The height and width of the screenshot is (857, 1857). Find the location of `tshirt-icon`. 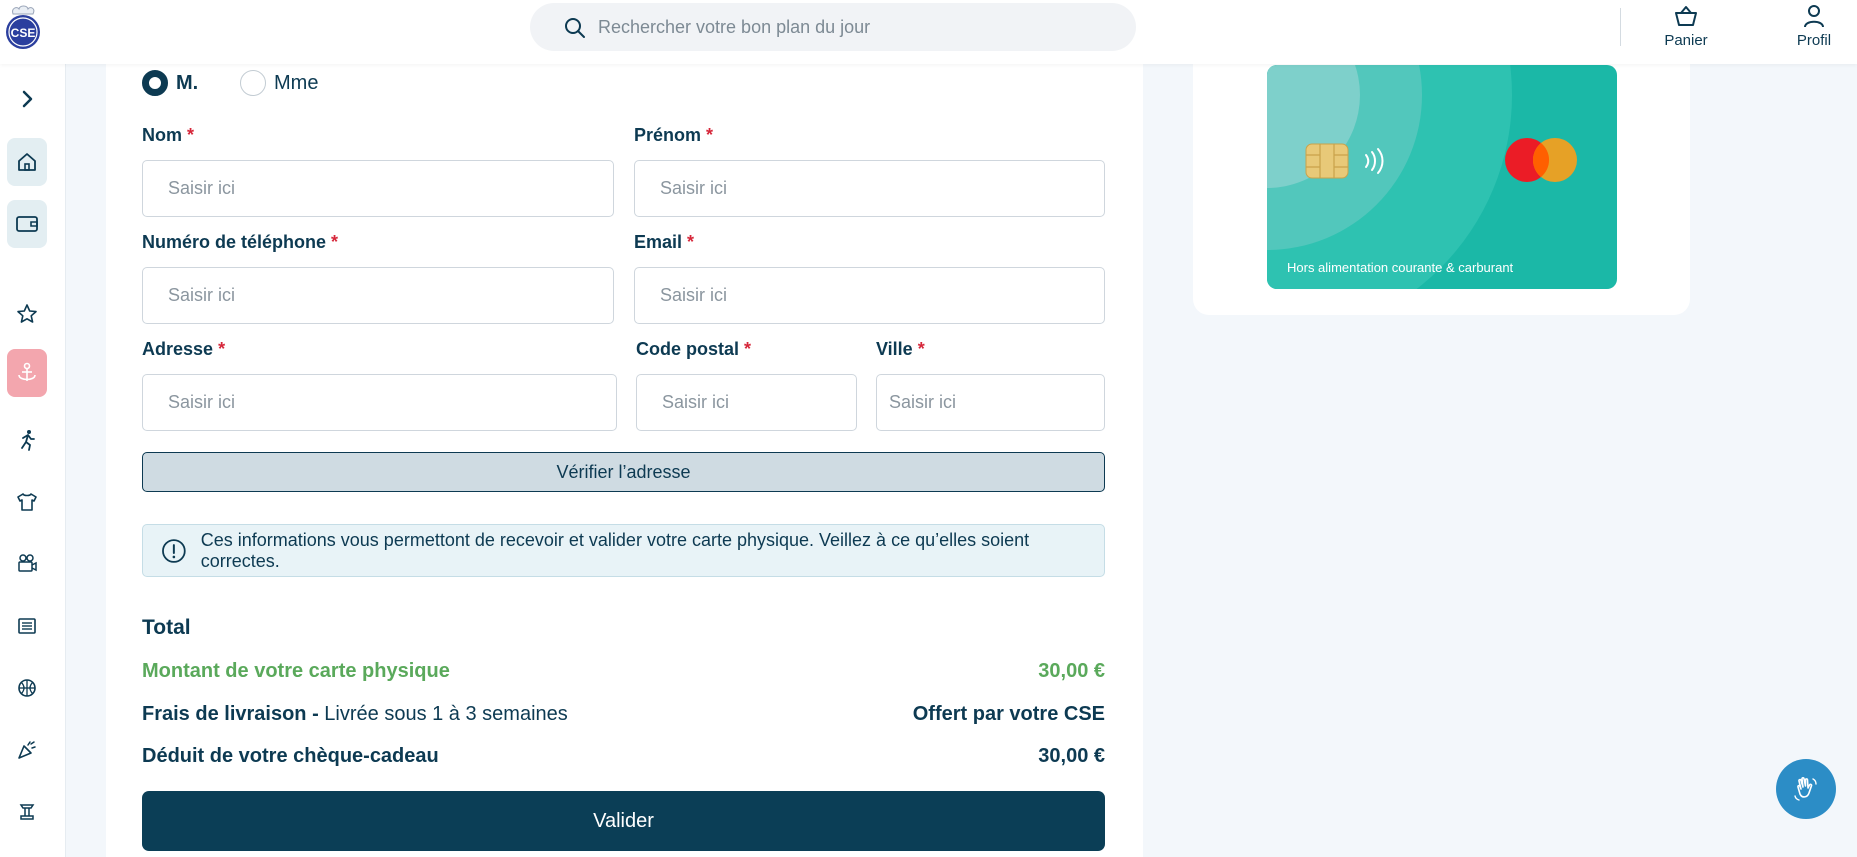

tshirt-icon is located at coordinates (27, 502).